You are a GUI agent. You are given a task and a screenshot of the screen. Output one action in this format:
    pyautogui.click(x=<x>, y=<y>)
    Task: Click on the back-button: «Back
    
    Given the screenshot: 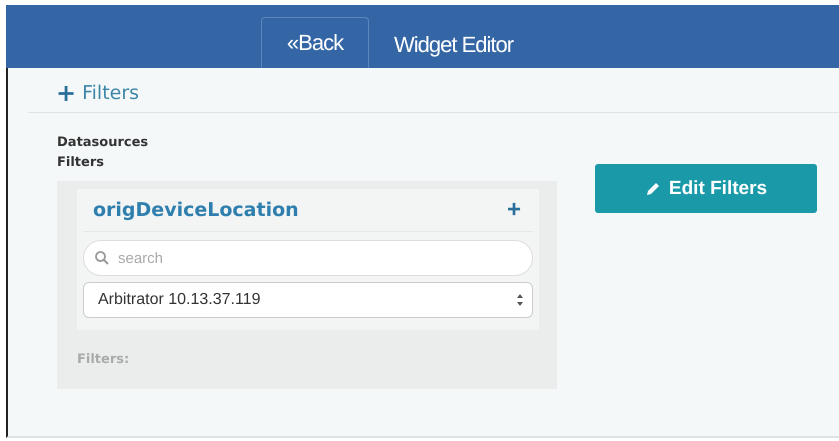 What is the action you would take?
    pyautogui.click(x=315, y=42)
    